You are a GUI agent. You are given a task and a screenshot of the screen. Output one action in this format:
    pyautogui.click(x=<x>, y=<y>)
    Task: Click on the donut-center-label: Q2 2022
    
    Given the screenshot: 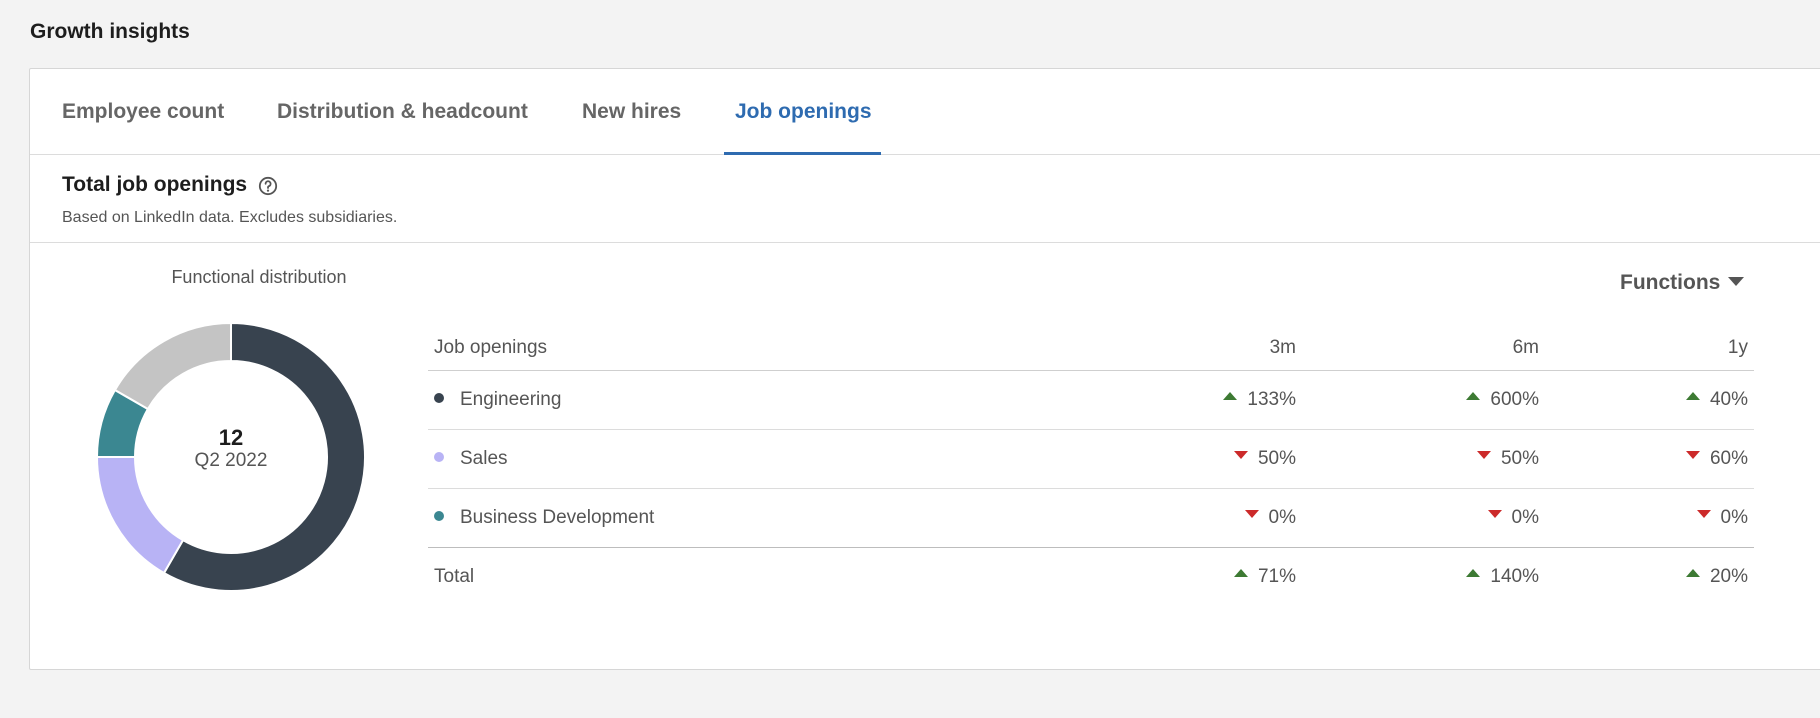 What is the action you would take?
    pyautogui.click(x=231, y=460)
    